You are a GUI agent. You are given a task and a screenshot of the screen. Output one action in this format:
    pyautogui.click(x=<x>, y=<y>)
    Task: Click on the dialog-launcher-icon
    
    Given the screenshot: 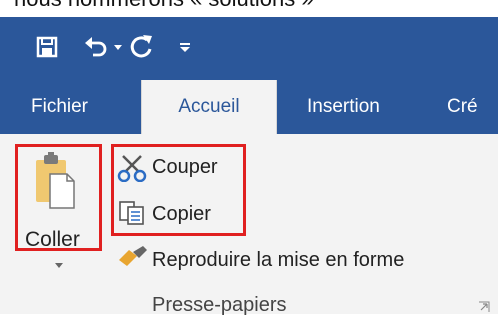 What is the action you would take?
    pyautogui.click(x=484, y=307)
    